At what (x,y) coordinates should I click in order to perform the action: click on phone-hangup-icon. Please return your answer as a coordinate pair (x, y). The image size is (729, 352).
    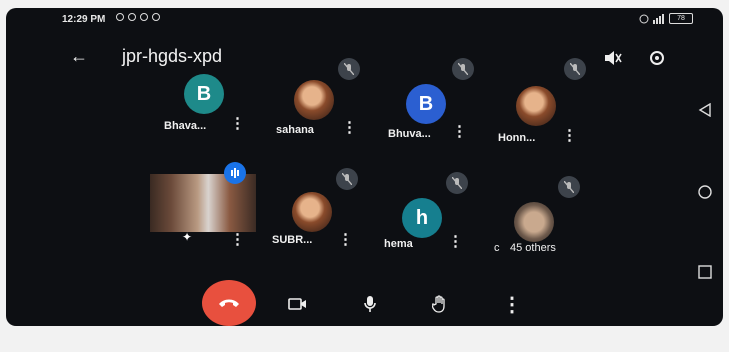
    Looking at the image, I should click on (229, 303).